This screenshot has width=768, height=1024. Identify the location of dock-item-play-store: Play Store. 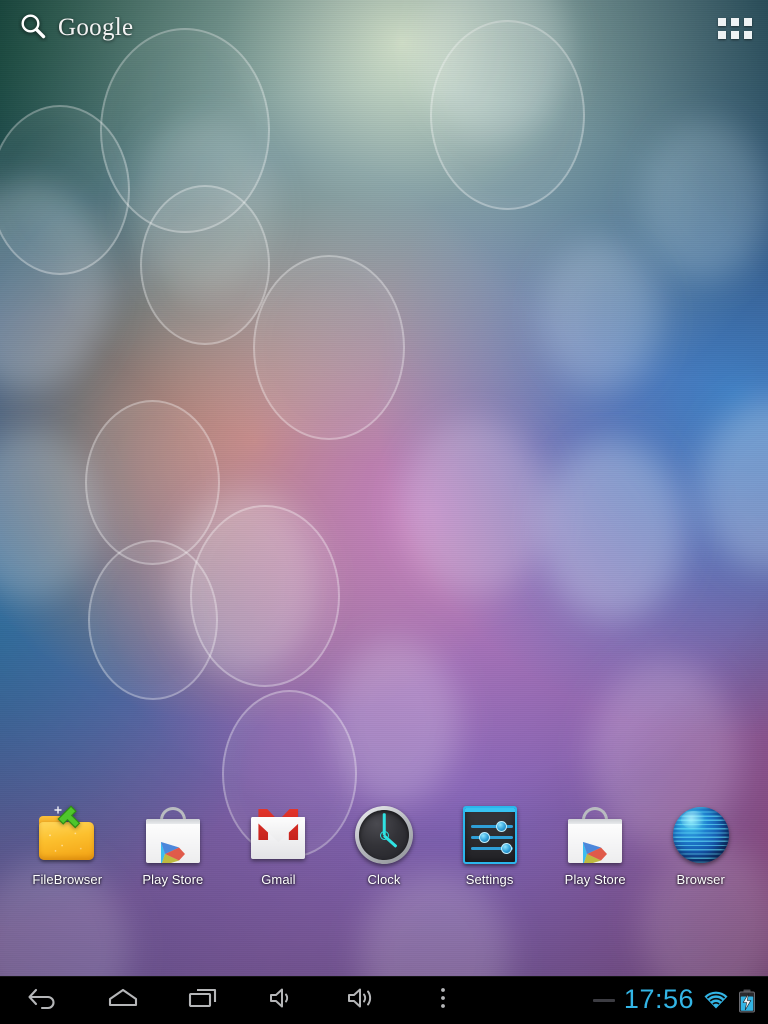
(173, 845).